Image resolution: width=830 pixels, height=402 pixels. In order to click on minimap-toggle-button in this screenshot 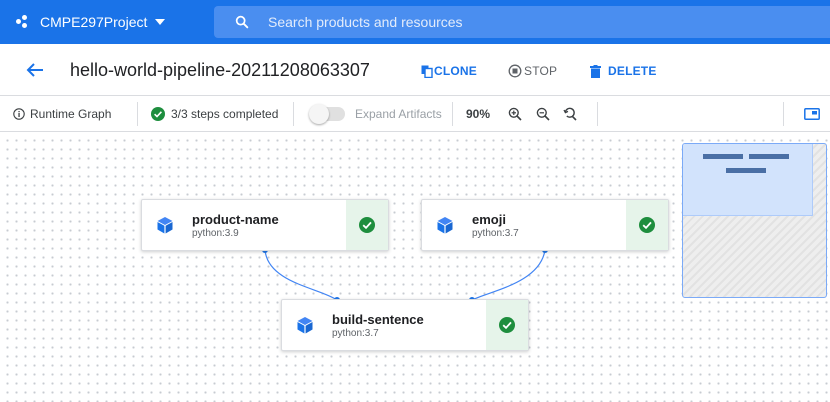, I will do `click(812, 114)`.